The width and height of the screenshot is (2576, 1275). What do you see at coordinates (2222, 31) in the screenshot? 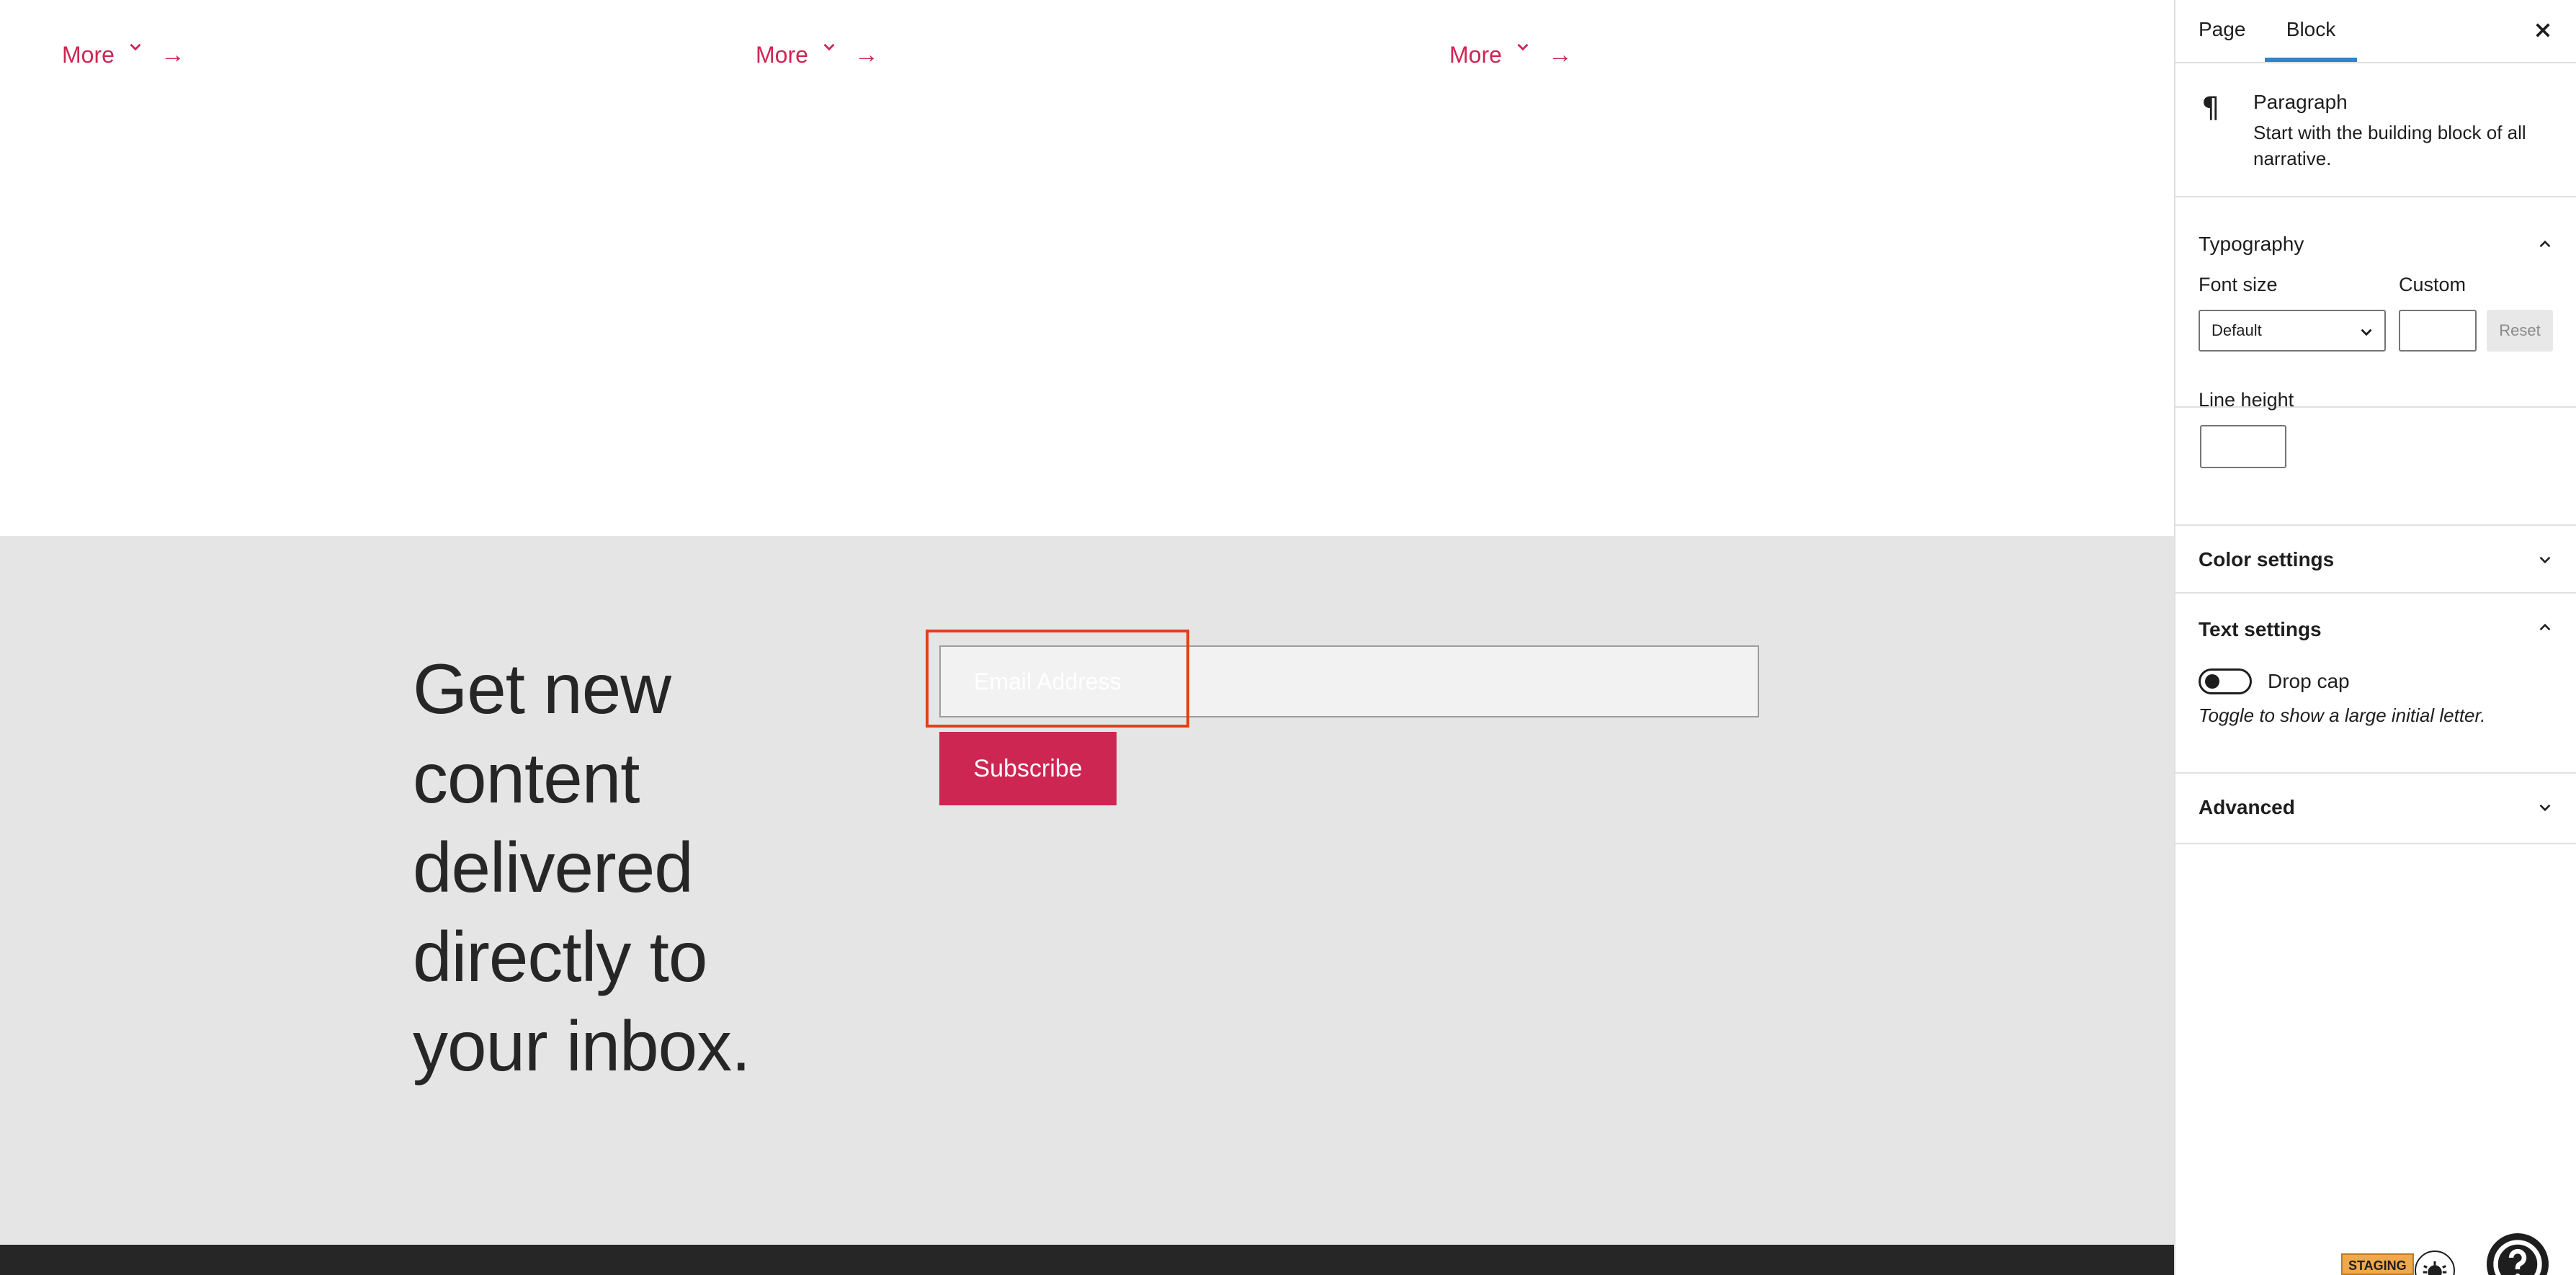
I see `tab-page: Page` at bounding box center [2222, 31].